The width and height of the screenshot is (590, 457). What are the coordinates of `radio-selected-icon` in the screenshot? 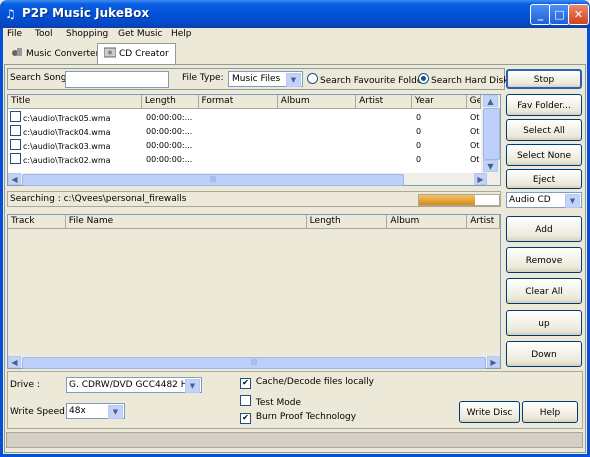 It's located at (423, 78).